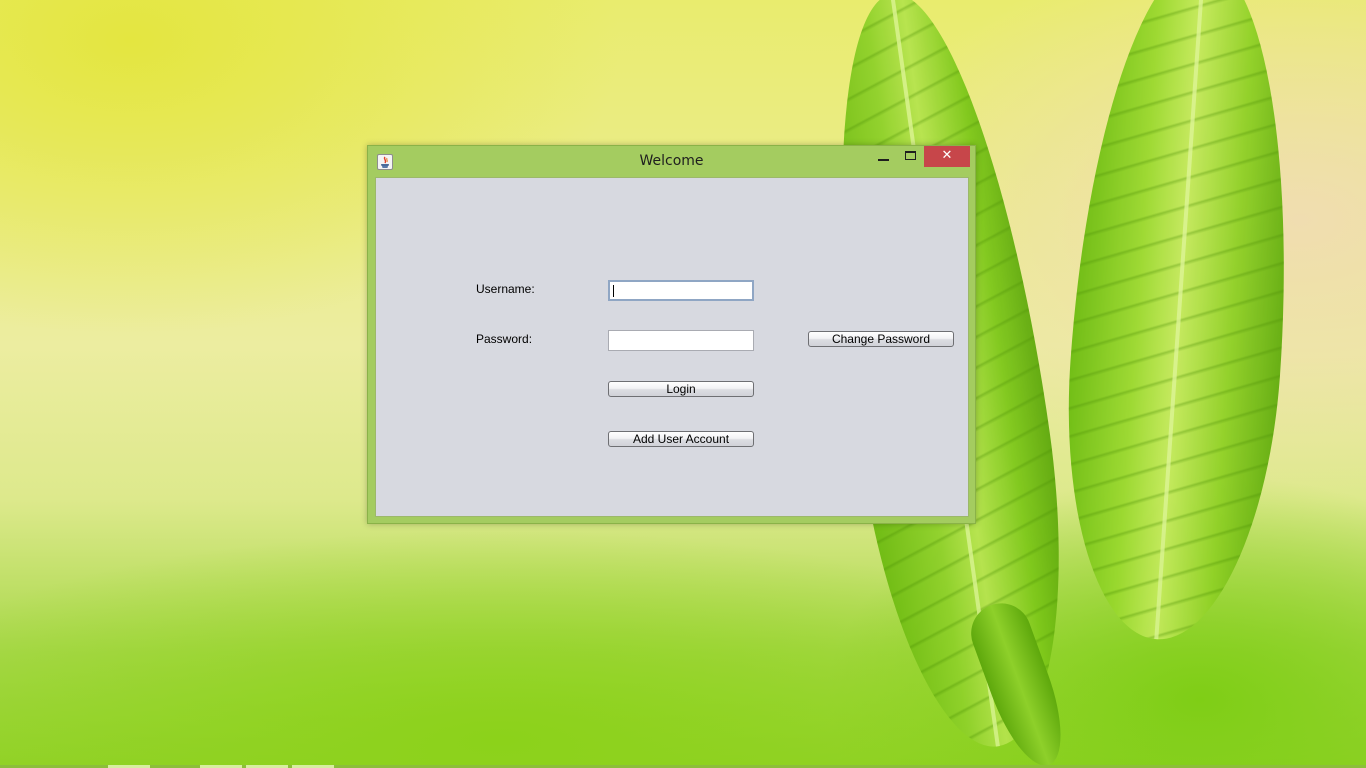  What do you see at coordinates (681, 340) in the screenshot?
I see `password-input` at bounding box center [681, 340].